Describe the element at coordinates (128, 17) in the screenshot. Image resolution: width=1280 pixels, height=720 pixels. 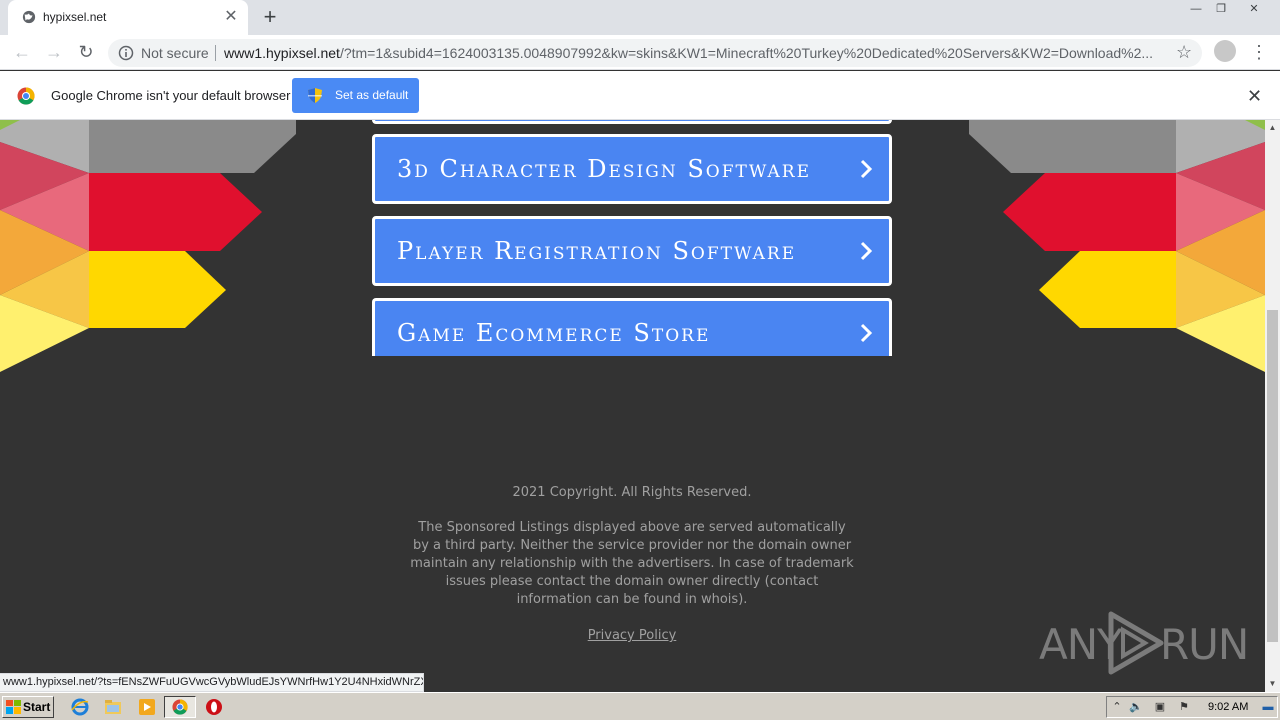
I see `browser-tab: hypixsel.net ✕` at that location.